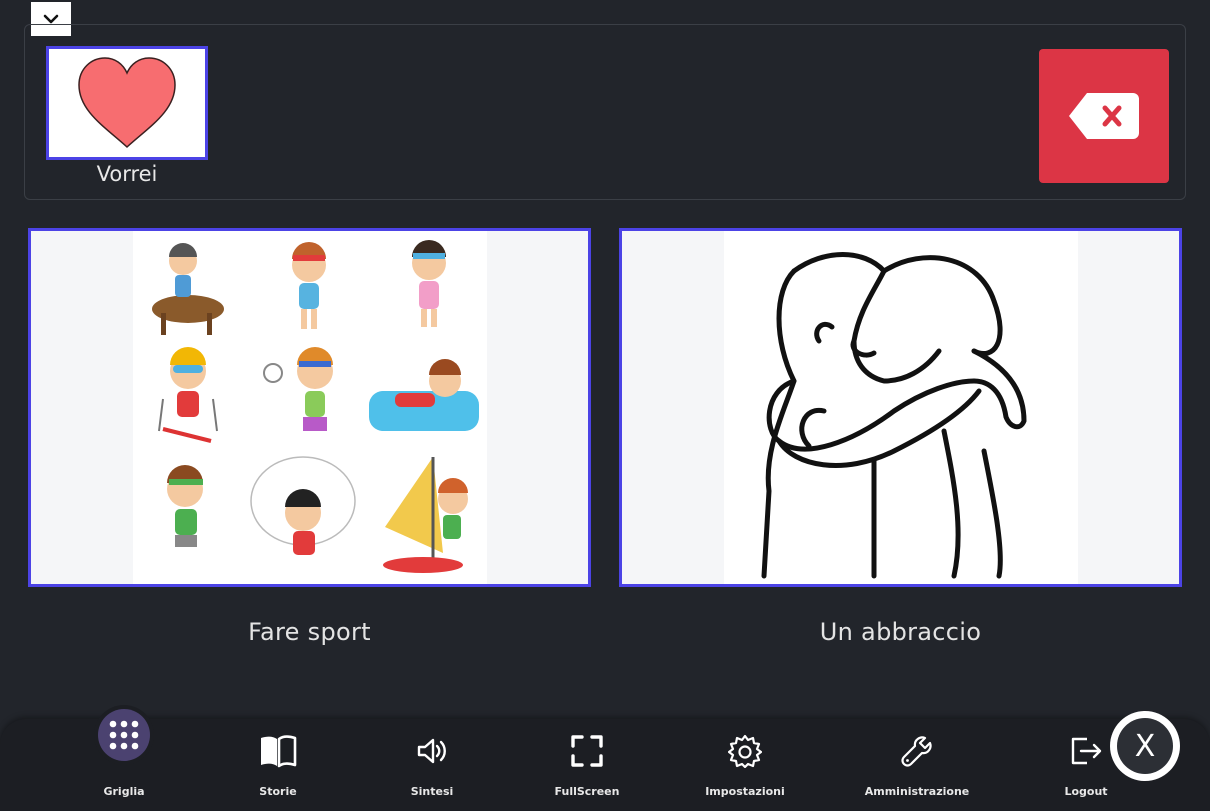 The width and height of the screenshot is (1210, 811). I want to click on nav-active-indicator, so click(124, 735).